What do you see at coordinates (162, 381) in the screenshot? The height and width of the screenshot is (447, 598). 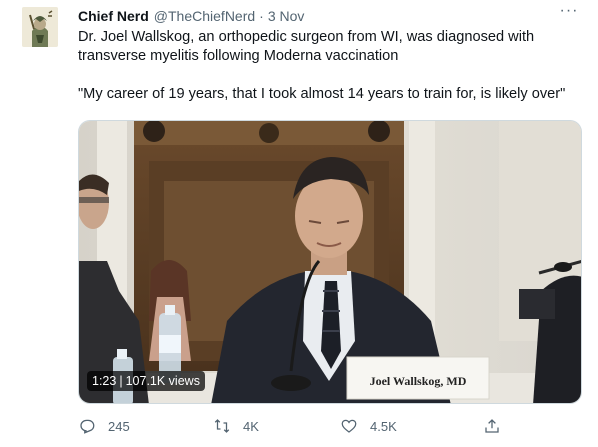 I see `video-views: 107.1K views` at bounding box center [162, 381].